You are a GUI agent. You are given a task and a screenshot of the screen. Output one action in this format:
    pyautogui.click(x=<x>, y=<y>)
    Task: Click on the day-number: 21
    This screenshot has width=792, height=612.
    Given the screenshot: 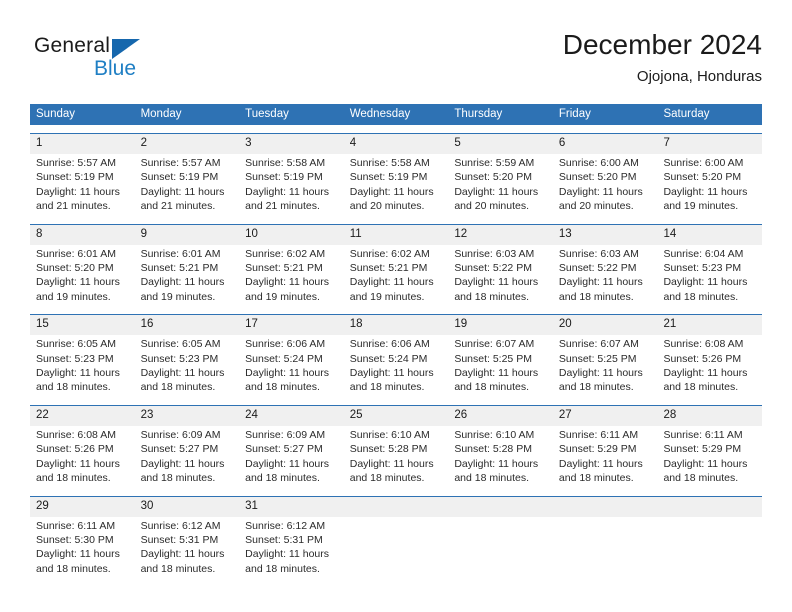 What is the action you would take?
    pyautogui.click(x=709, y=325)
    